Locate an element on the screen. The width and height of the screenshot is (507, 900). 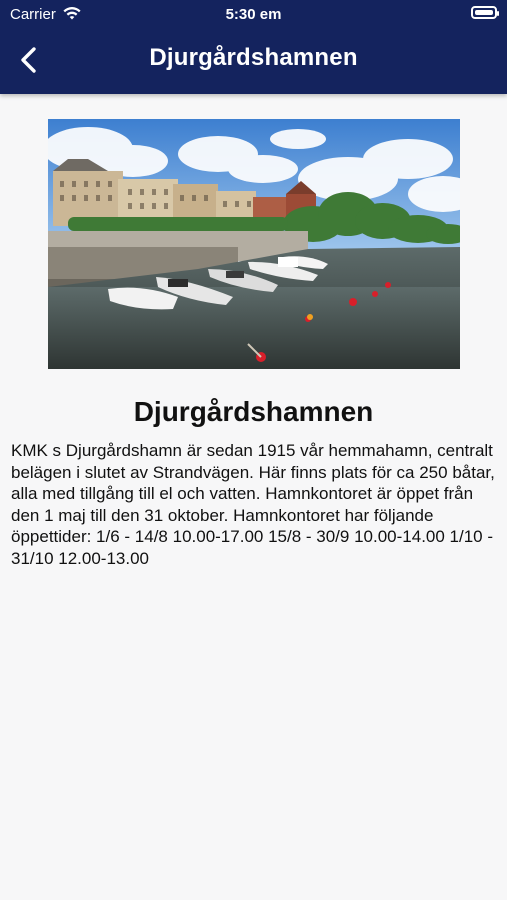
status-time: 5:30 em is located at coordinates (253, 14).